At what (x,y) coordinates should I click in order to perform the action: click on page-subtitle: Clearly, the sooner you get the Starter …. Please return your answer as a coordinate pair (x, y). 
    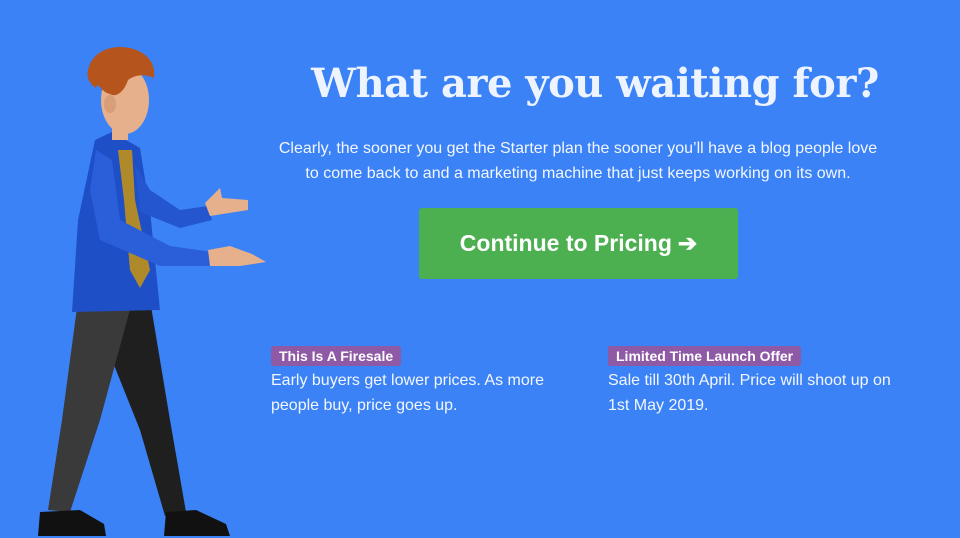
    Looking at the image, I should click on (578, 161).